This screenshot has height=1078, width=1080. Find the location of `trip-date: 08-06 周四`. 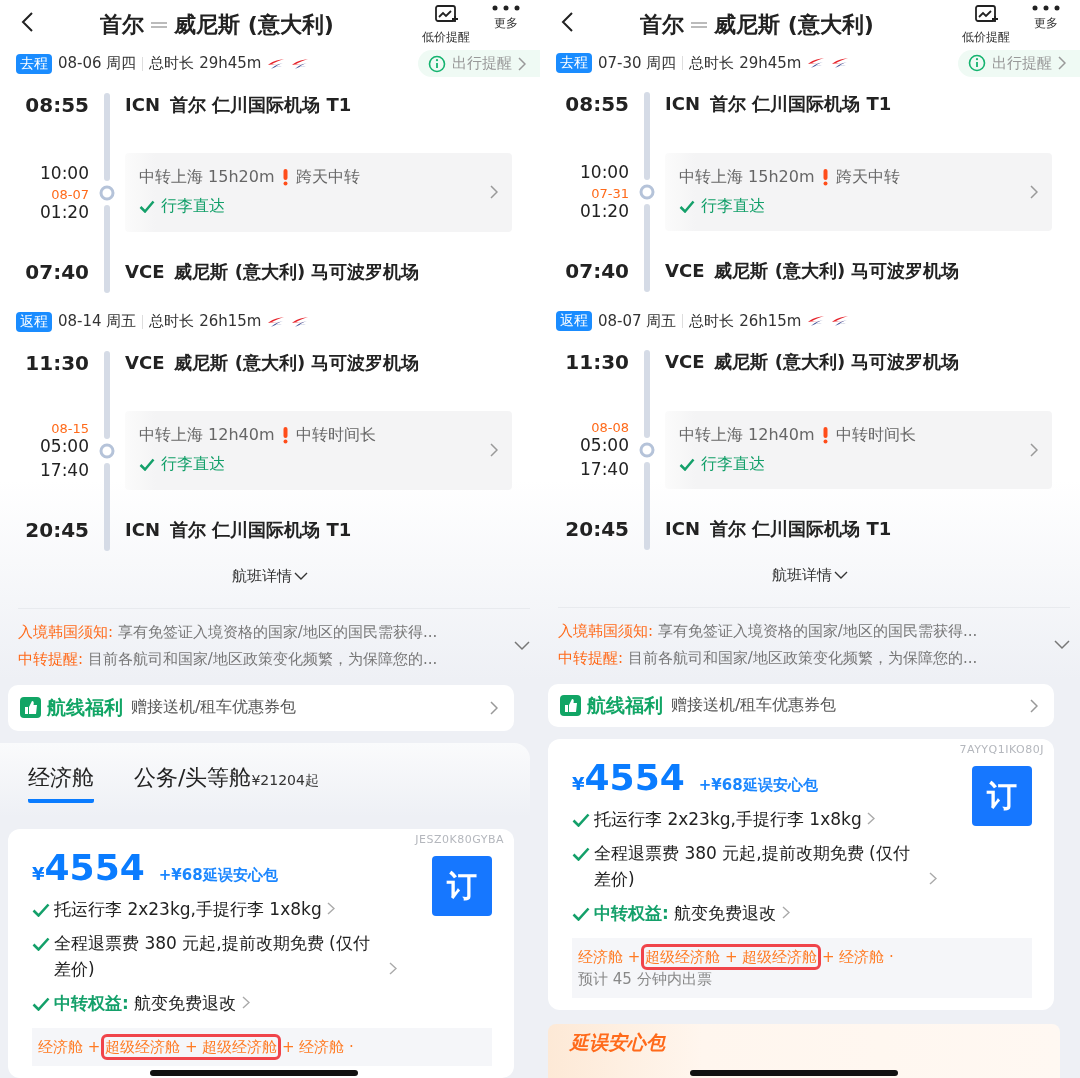

trip-date: 08-06 周四 is located at coordinates (97, 63).